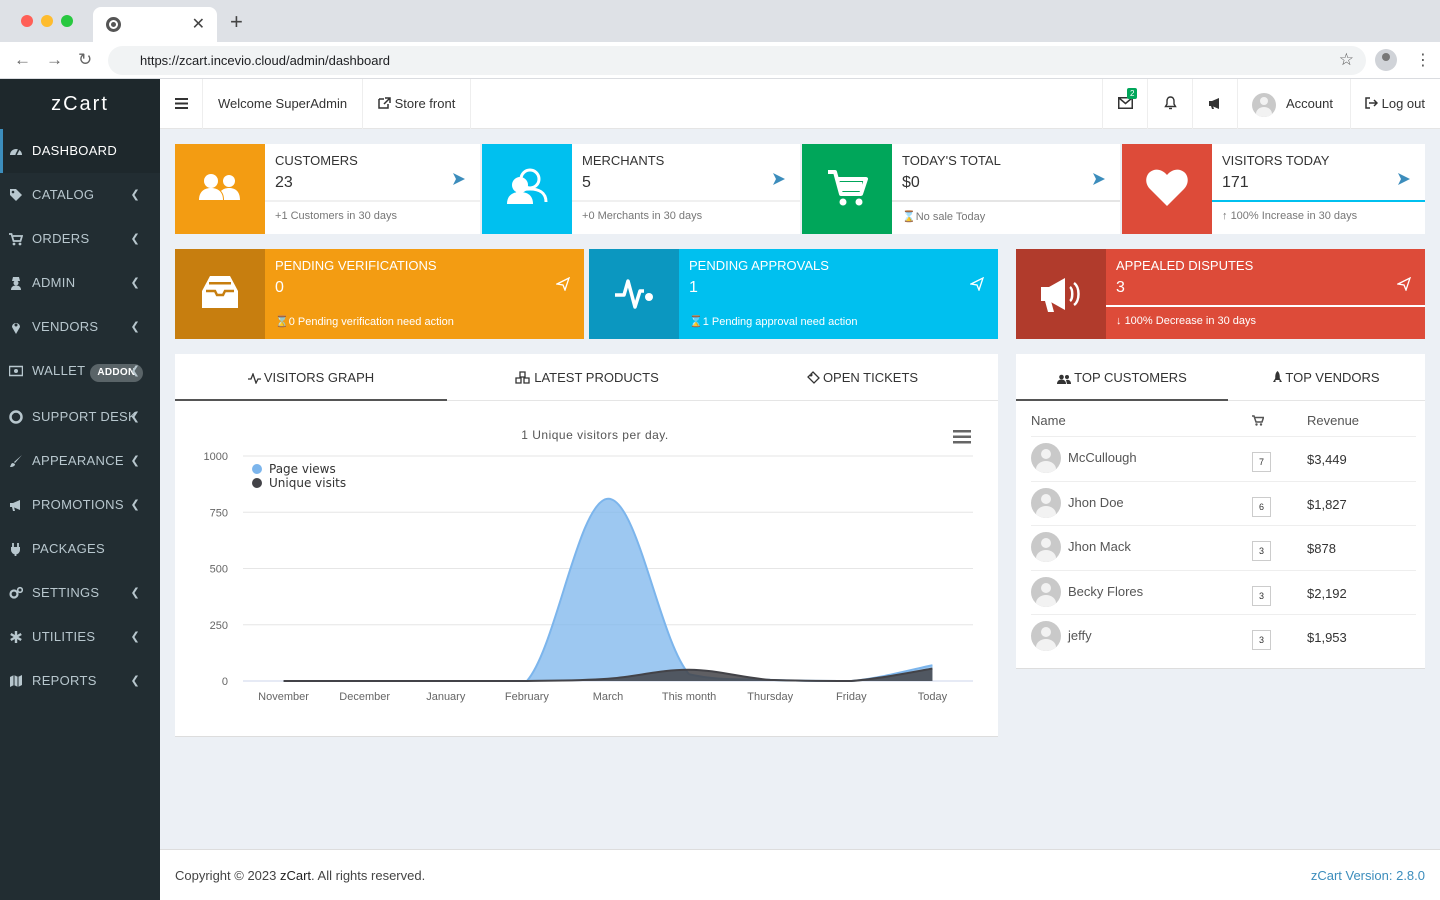 The image size is (1440, 900). Describe the element at coordinates (1223, 458) in the screenshot. I see `table-row: McCullough 7 $3,449` at that location.